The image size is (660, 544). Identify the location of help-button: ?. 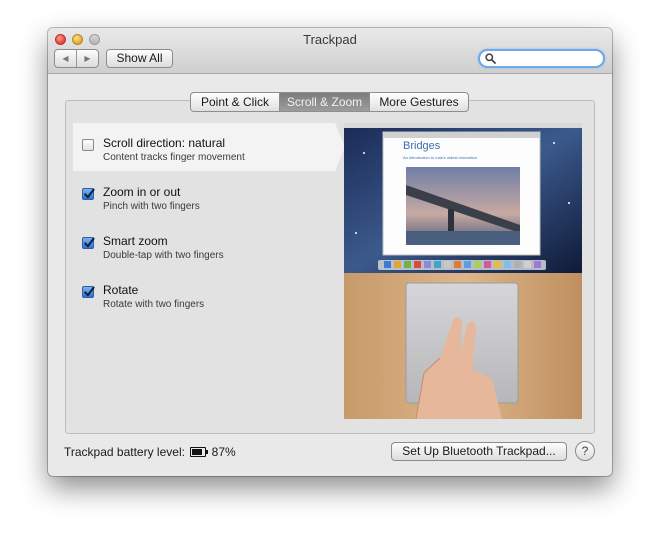
(585, 451).